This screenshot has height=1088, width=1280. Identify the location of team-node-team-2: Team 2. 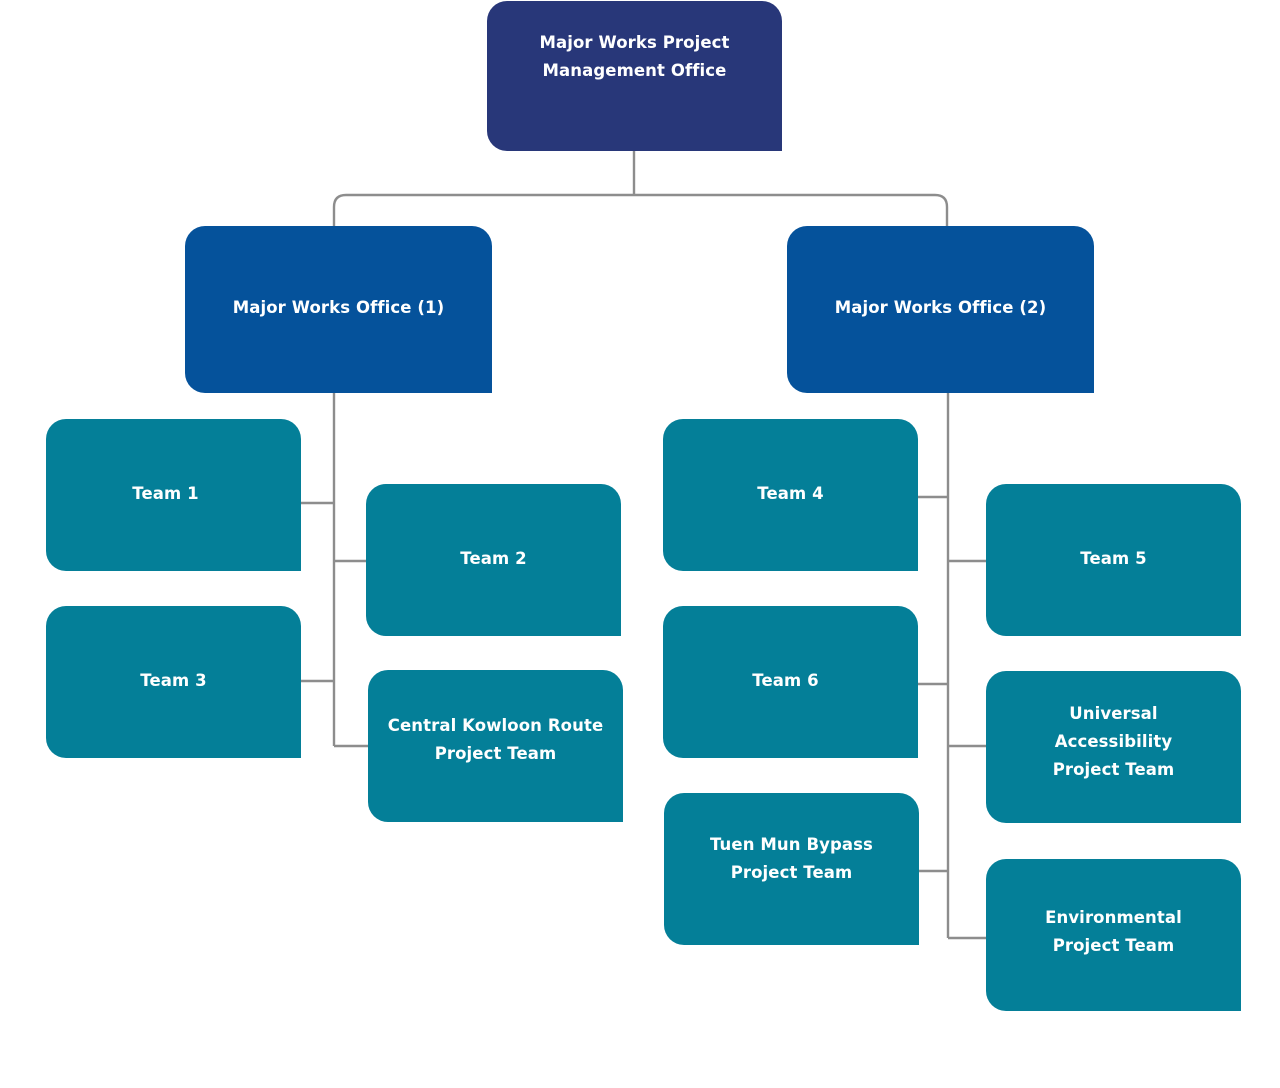
(493, 560).